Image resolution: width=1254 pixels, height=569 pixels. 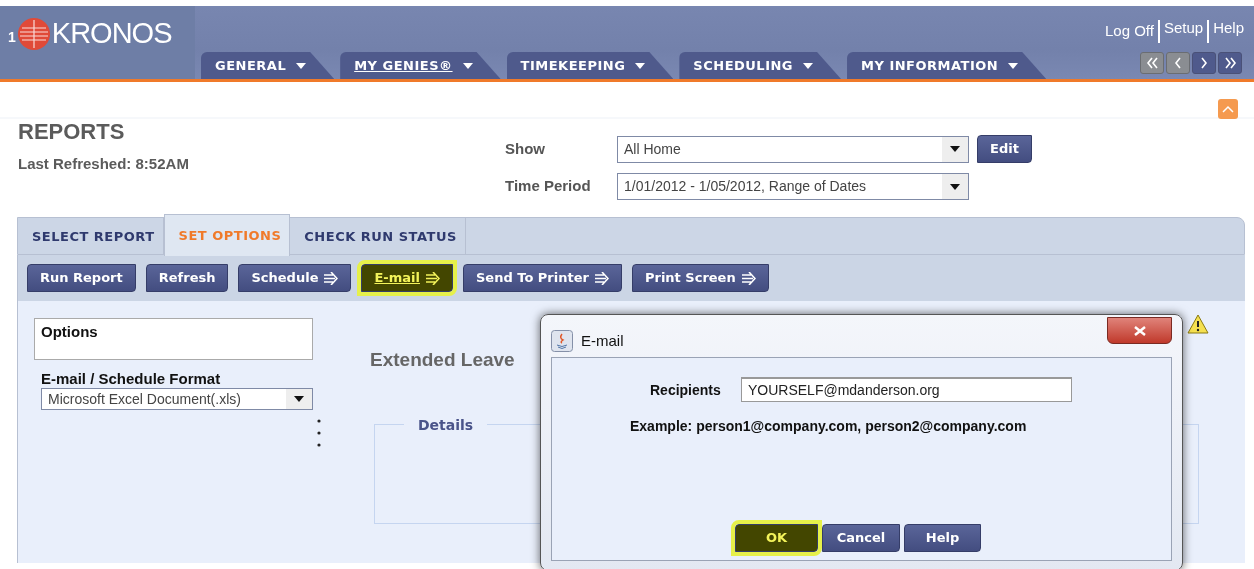 What do you see at coordinates (942, 538) in the screenshot?
I see `dialog-button: Help` at bounding box center [942, 538].